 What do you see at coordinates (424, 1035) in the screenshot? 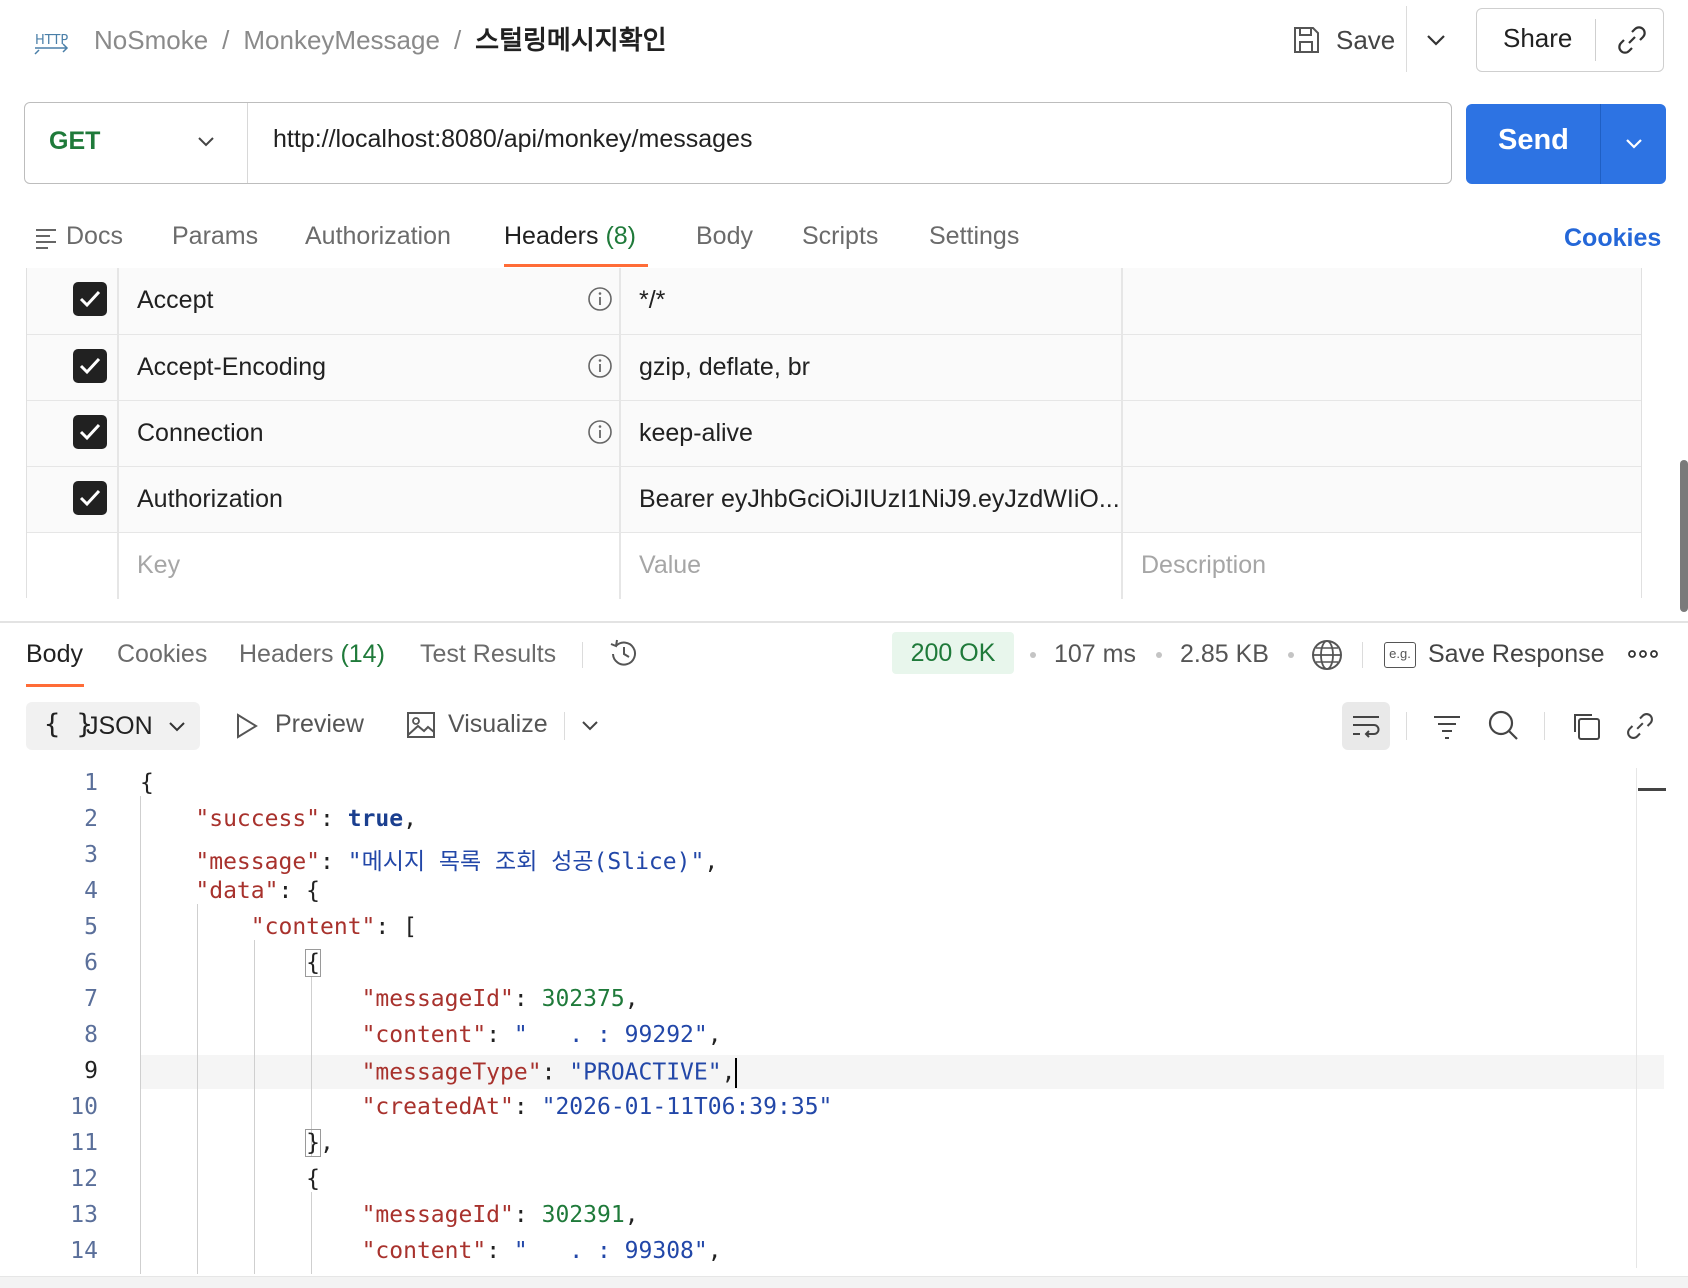
I see `json-key: "content"` at bounding box center [424, 1035].